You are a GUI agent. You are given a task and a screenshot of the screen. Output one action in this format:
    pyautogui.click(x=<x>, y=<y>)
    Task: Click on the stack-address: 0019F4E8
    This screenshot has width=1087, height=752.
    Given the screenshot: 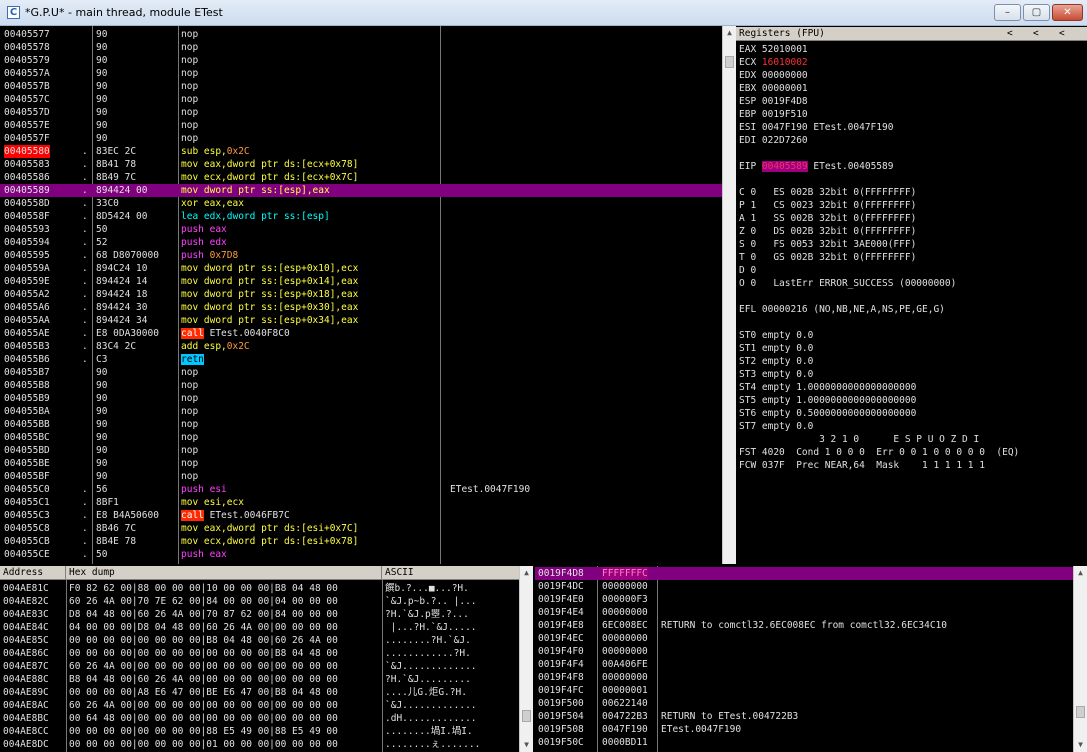 What is the action you would take?
    pyautogui.click(x=561, y=625)
    